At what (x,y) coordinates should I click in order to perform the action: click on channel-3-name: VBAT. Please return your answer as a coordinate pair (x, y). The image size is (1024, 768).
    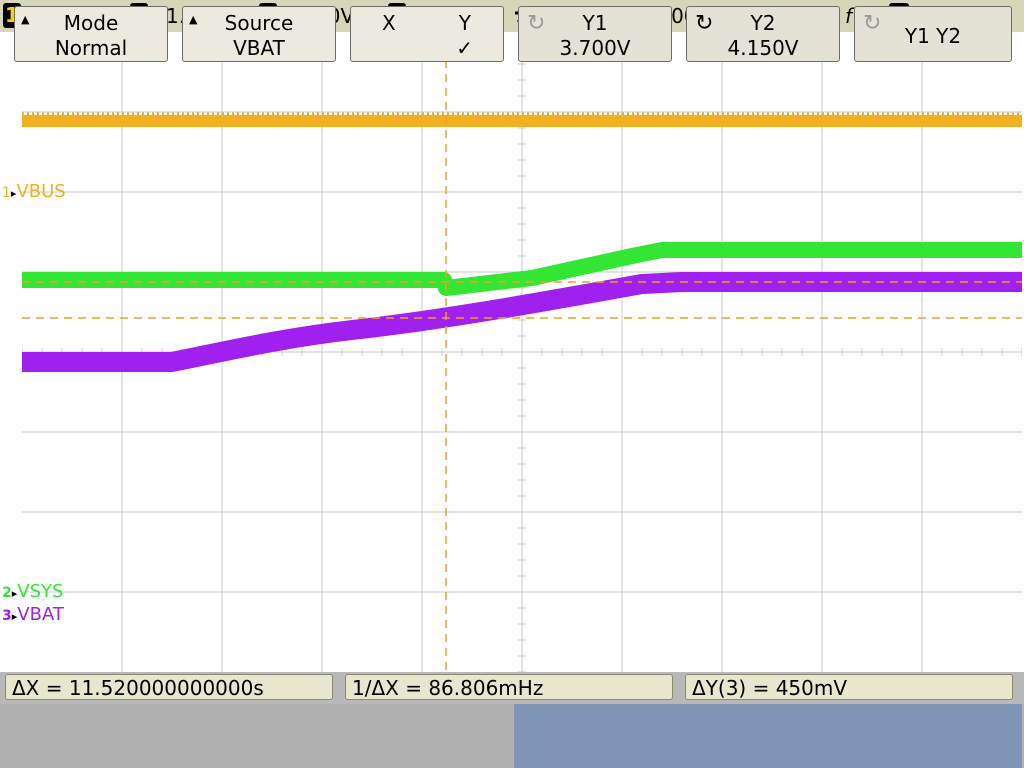
    Looking at the image, I should click on (40, 614).